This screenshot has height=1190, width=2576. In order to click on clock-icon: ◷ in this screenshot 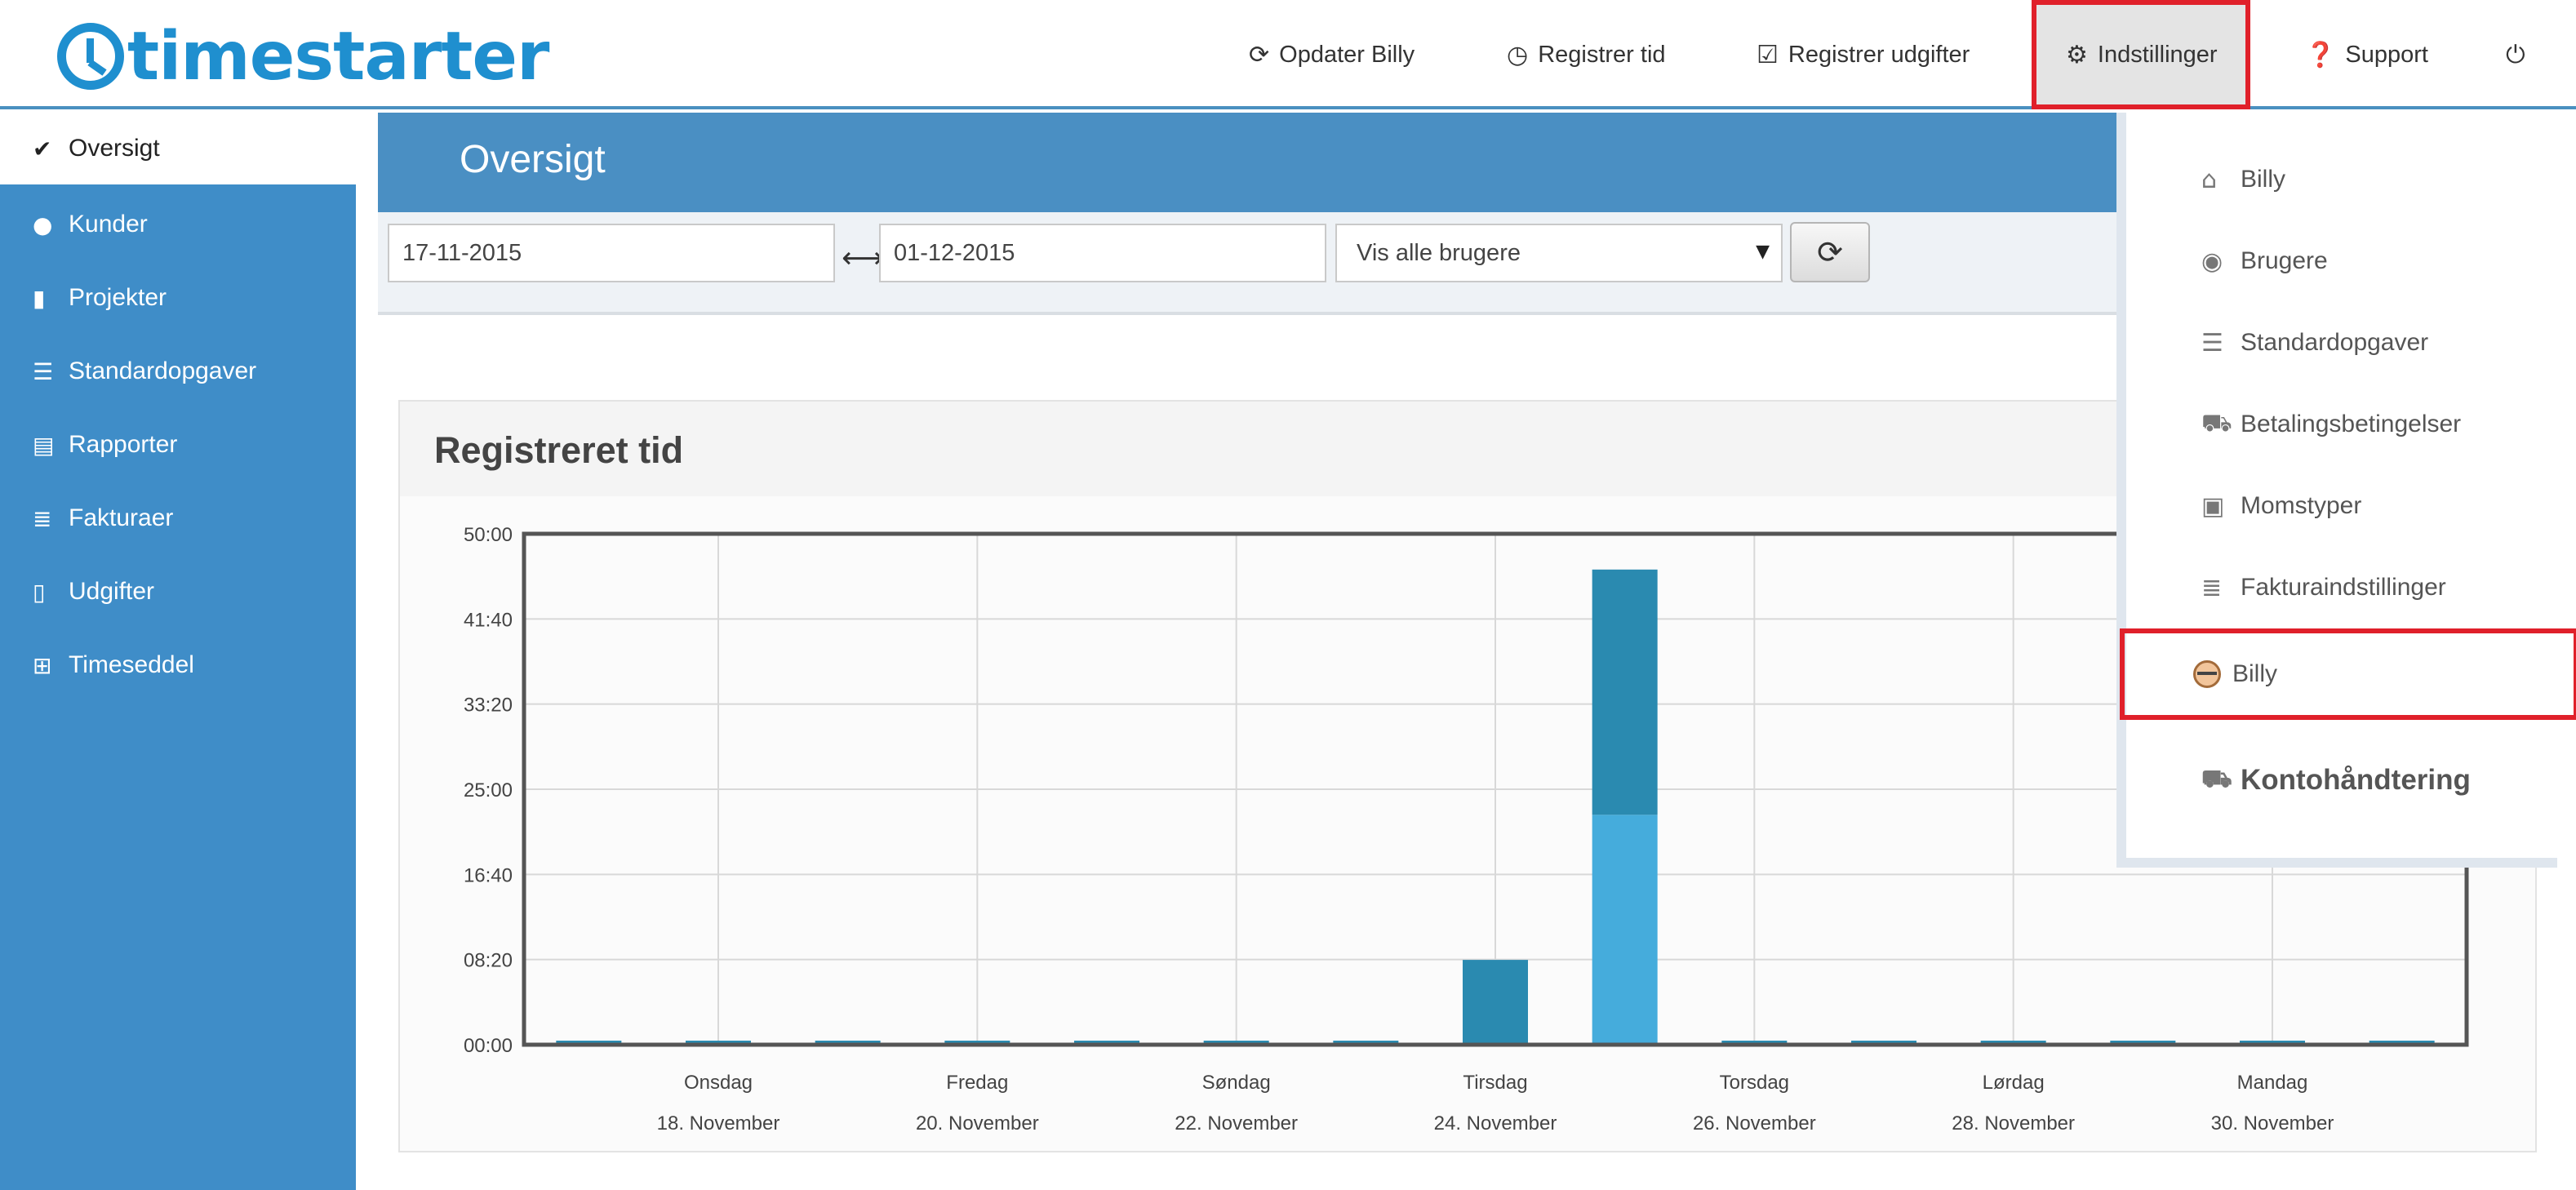, I will do `click(1518, 55)`.